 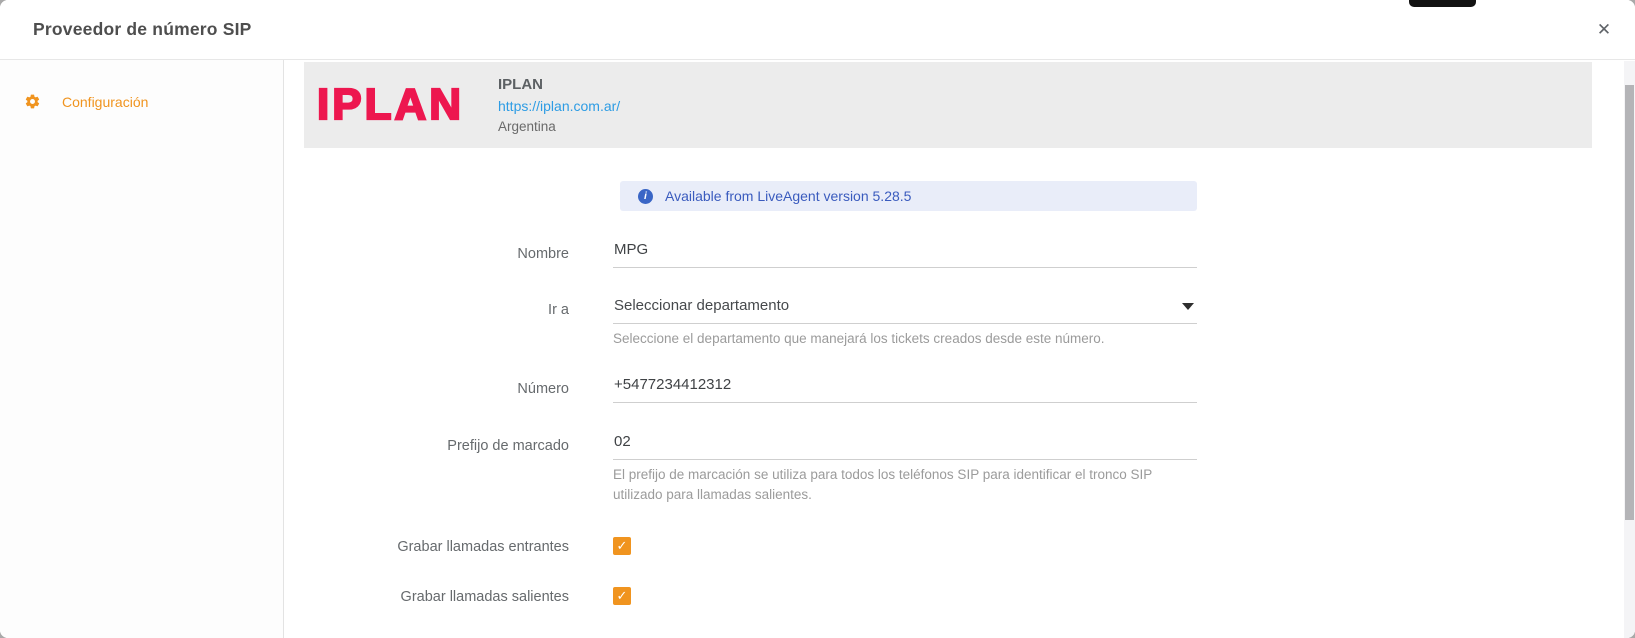 I want to click on field-label: Grabar llamadas entrantes, so click(x=483, y=547).